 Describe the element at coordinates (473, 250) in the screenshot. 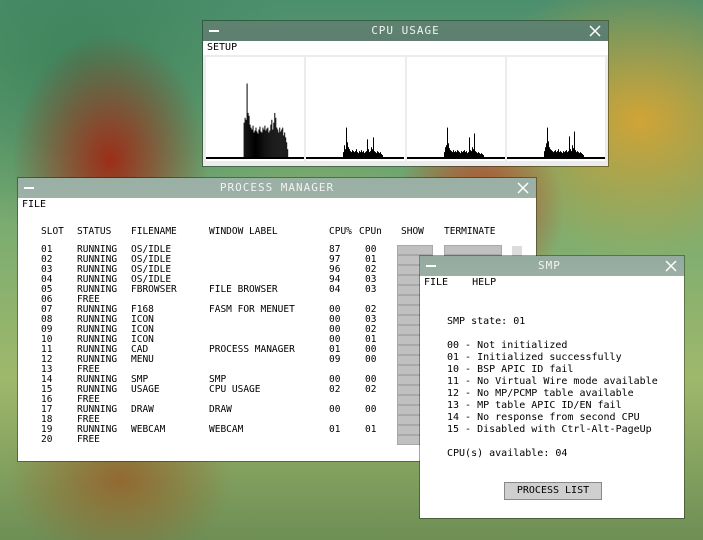

I see `terminate-button` at that location.